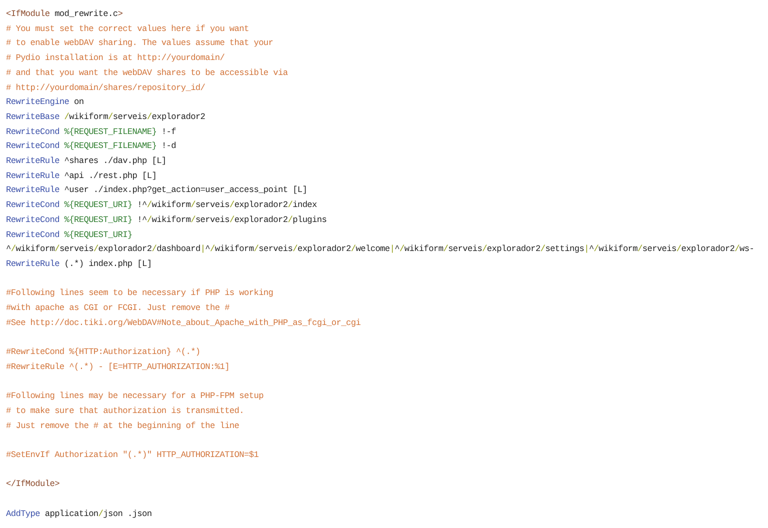  What do you see at coordinates (91, 132) in the screenshot?
I see `code-line: RewriteCond %{REQUEST_FILENAME} !-f` at bounding box center [91, 132].